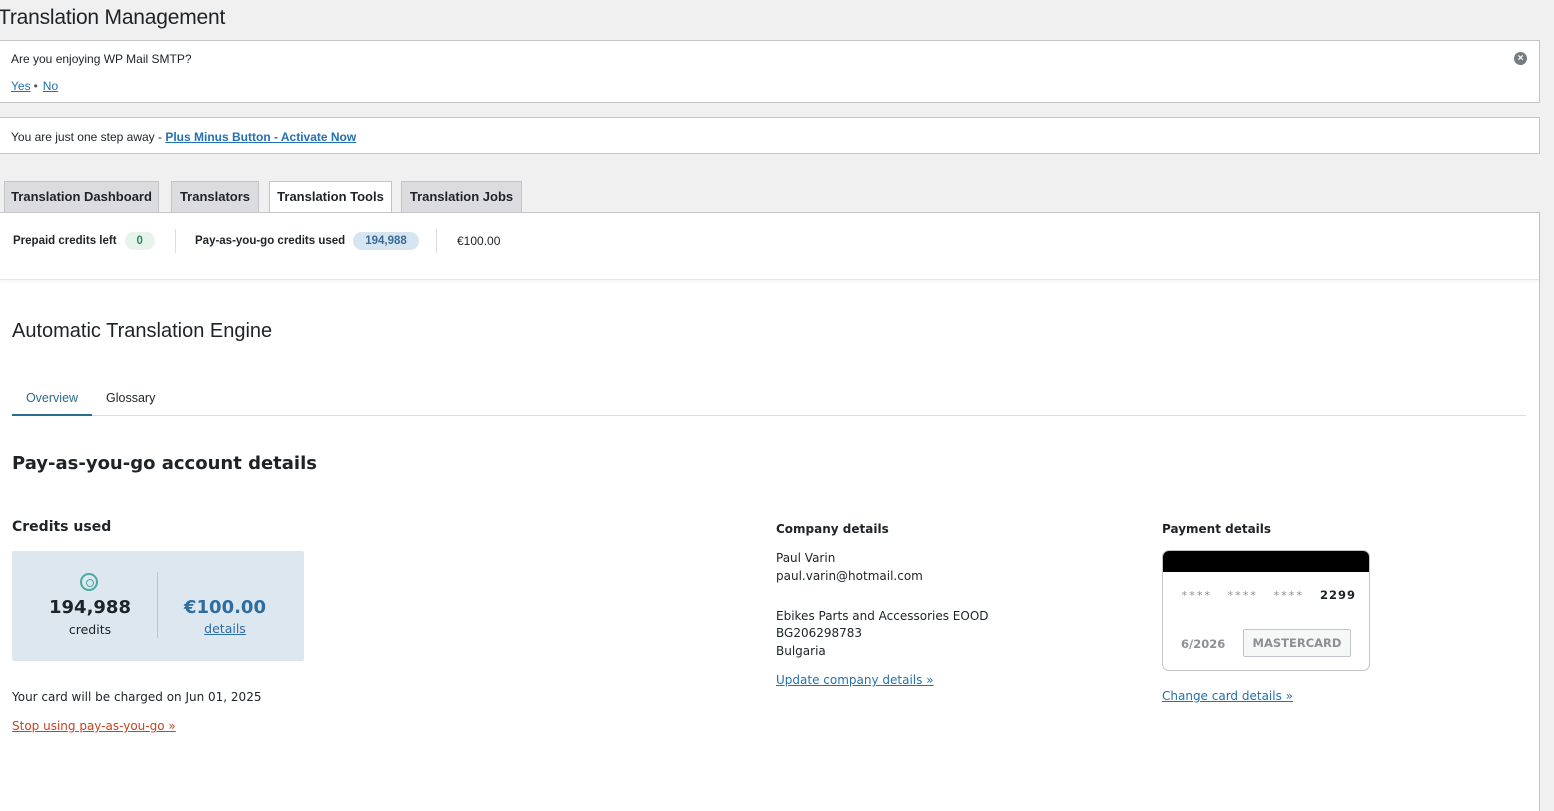 This screenshot has height=811, width=1554. Describe the element at coordinates (81, 196) in the screenshot. I see `tab-translation-dashboard: Translation Dashboard` at that location.